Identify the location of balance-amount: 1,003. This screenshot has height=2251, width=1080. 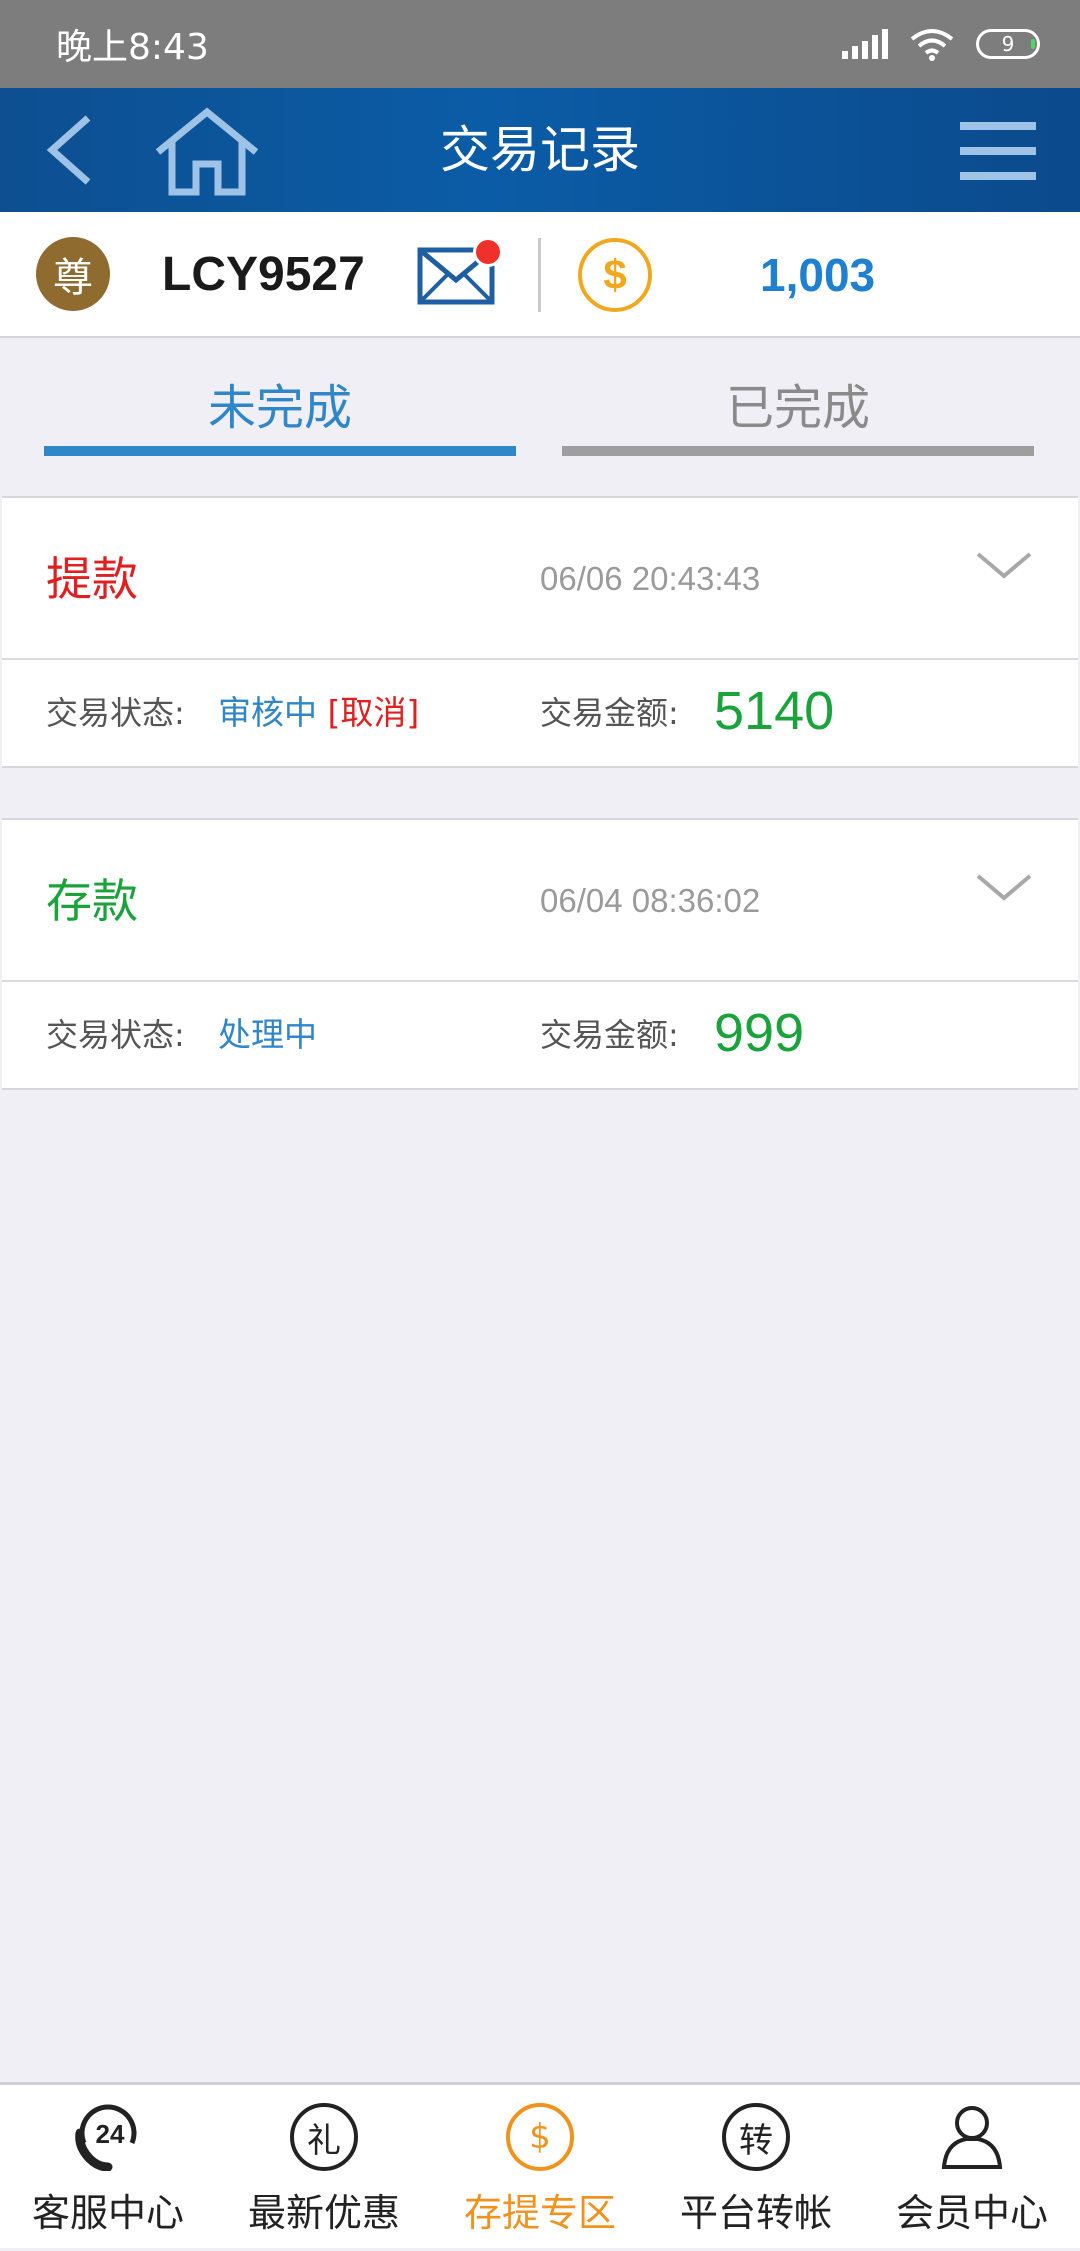
(818, 275).